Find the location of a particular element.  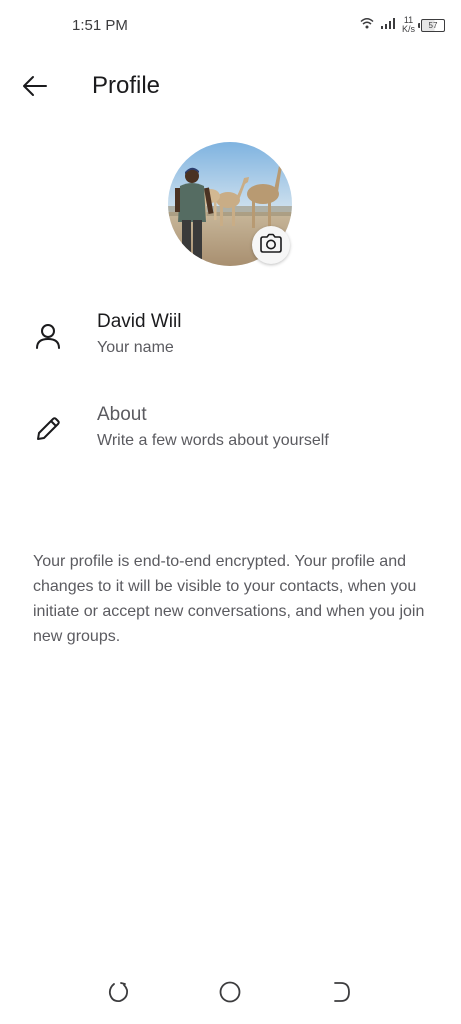

profile-name: David Wiil is located at coordinates (139, 321).